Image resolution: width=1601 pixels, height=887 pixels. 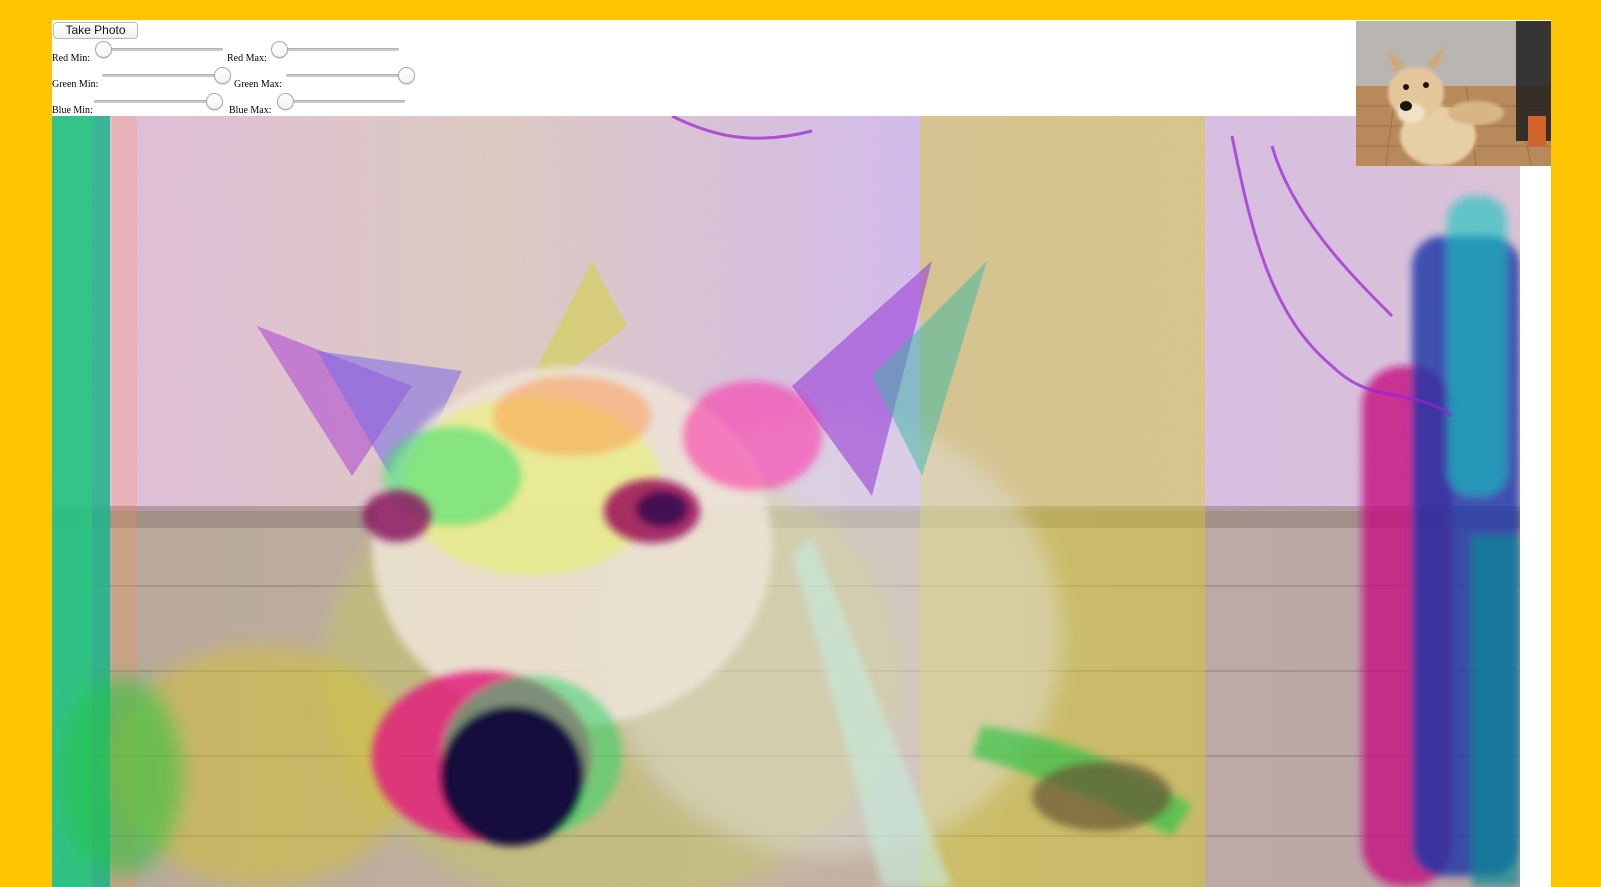 I want to click on blue-min-slider, so click(x=158, y=101).